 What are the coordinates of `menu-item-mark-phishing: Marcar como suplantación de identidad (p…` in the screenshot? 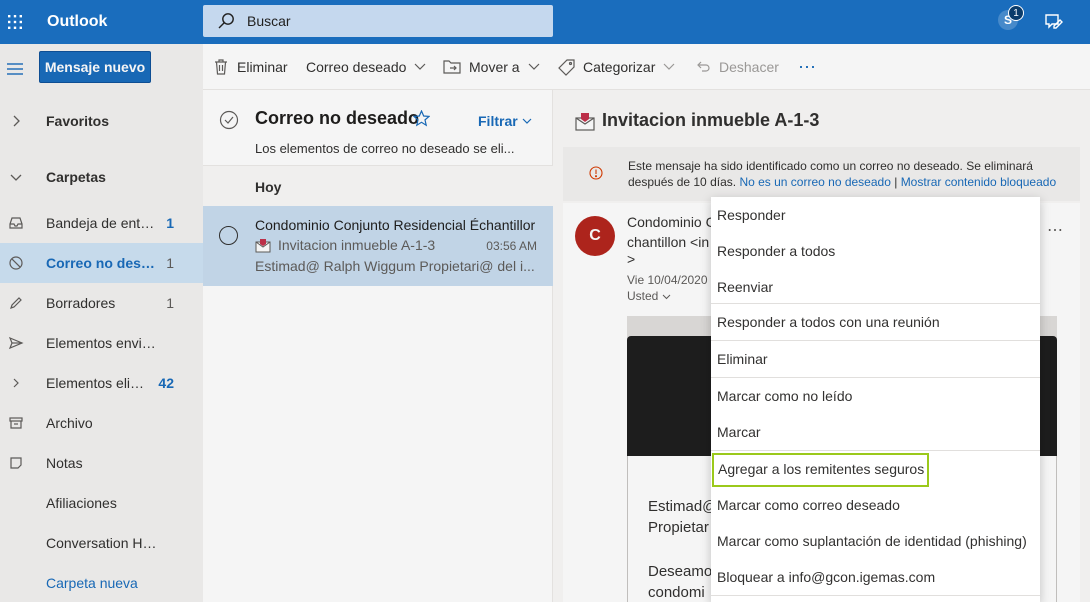 It's located at (875, 541).